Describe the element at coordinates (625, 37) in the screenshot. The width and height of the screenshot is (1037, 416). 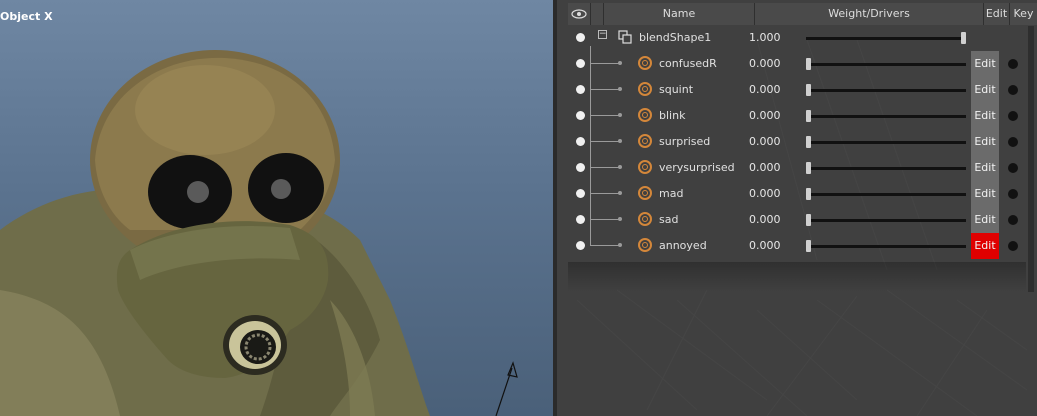
I see `blendshape-node-icon` at that location.